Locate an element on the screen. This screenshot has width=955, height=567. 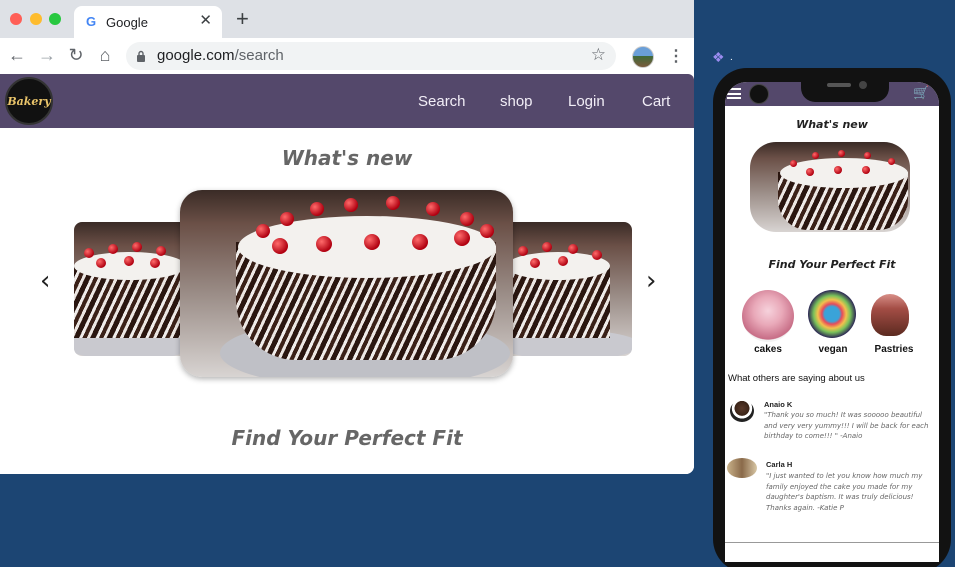
profile-avatar is located at coordinates (643, 57).